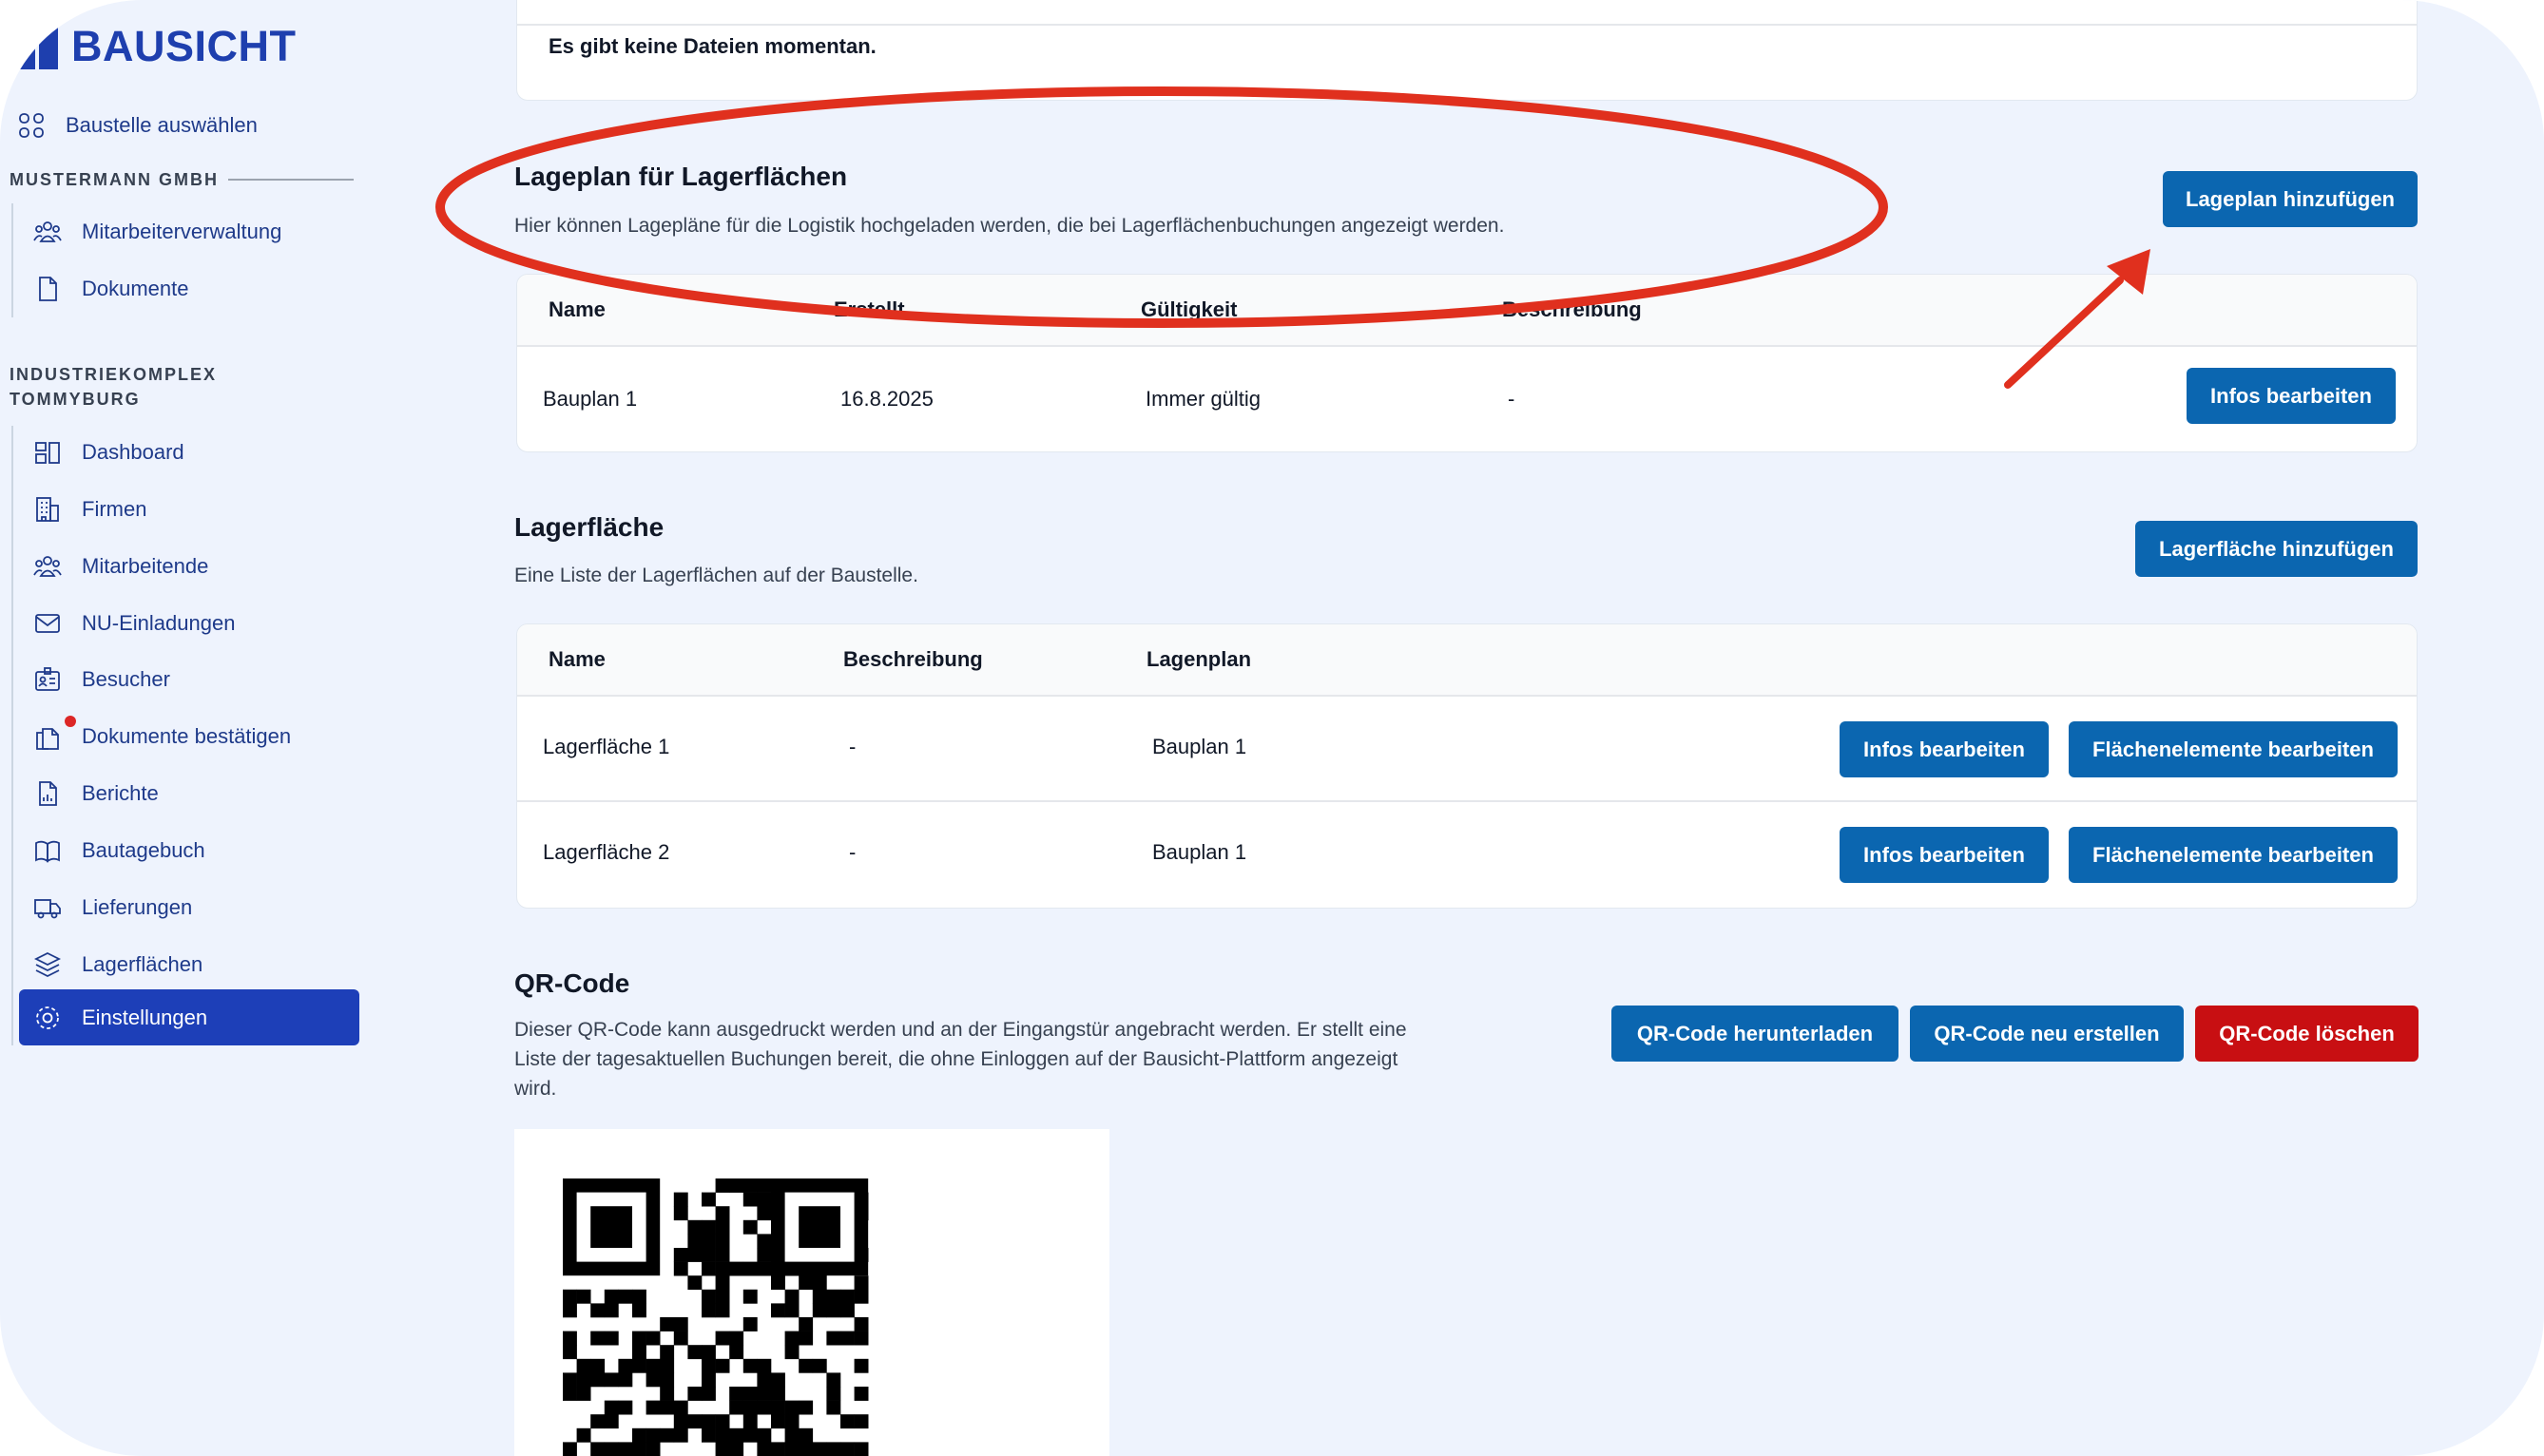 This screenshot has width=2544, height=1456. Describe the element at coordinates (184, 46) in the screenshot. I see `brand-name: BAUSICHT` at that location.